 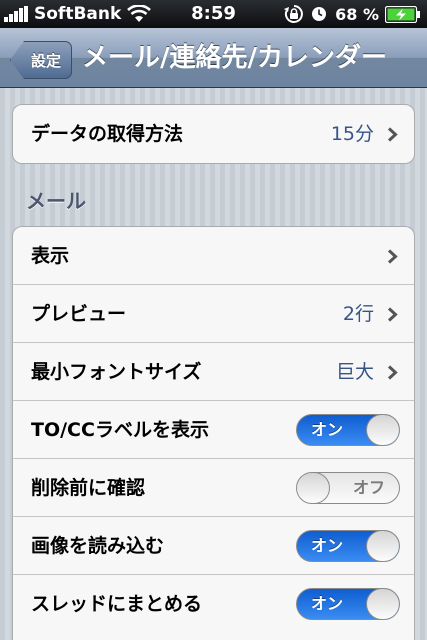 I want to click on confirm-delete-toggle: オフ, so click(x=348, y=488).